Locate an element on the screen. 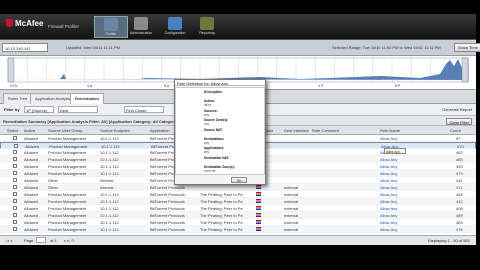 This screenshot has width=480, height=270. show-time-button: Show Time is located at coordinates (467, 47).